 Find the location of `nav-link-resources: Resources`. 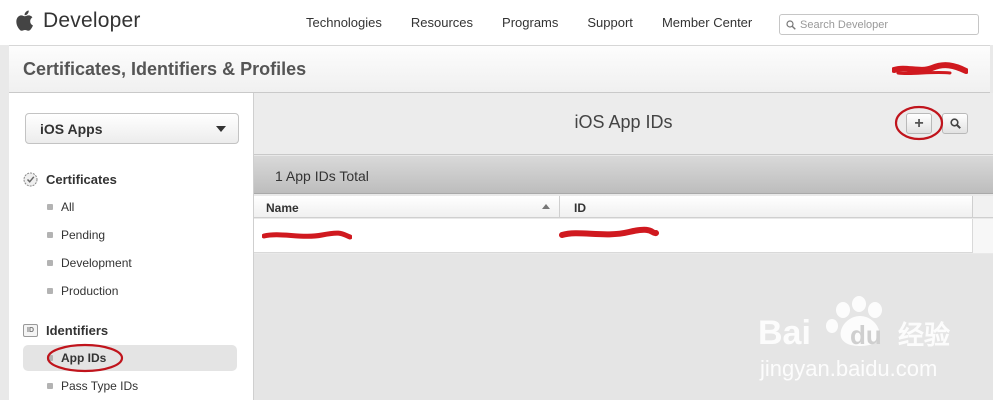

nav-link-resources: Resources is located at coordinates (442, 22).